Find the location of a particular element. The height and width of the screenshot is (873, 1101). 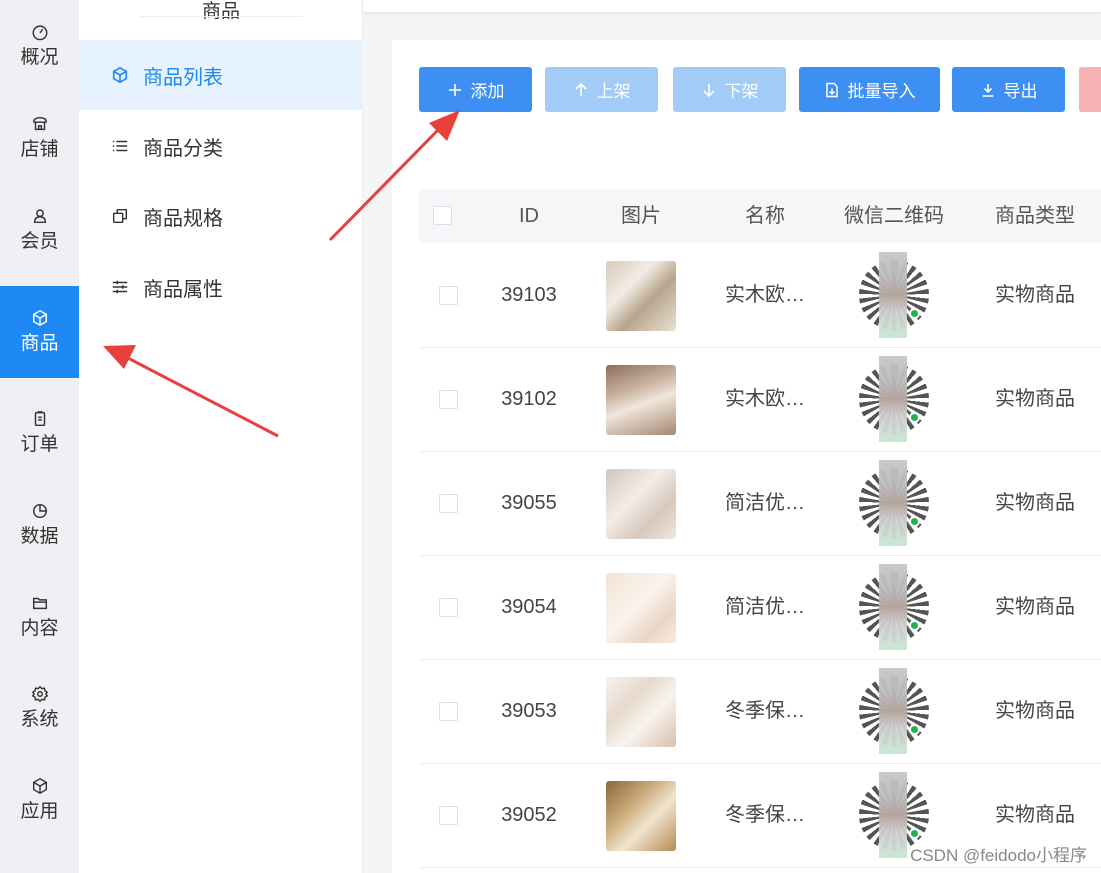

rail-item-store: 店铺 is located at coordinates (39, 138).